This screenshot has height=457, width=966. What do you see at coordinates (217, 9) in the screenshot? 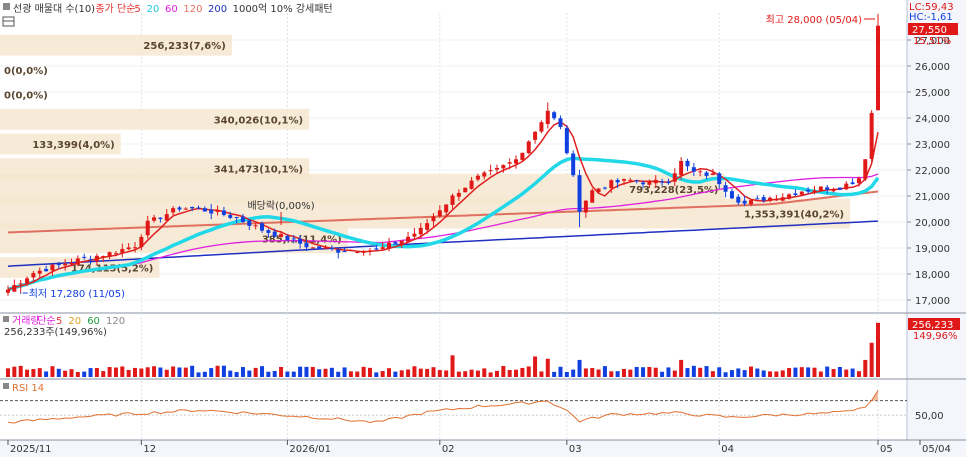
I see `legend-price-item: 200` at bounding box center [217, 9].